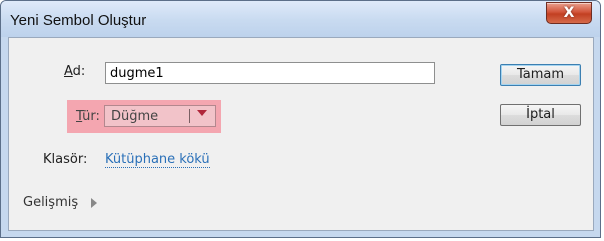 The image size is (604, 241). What do you see at coordinates (50, 202) in the screenshot?
I see `advanced-toggle-label: Gelişmiş` at bounding box center [50, 202].